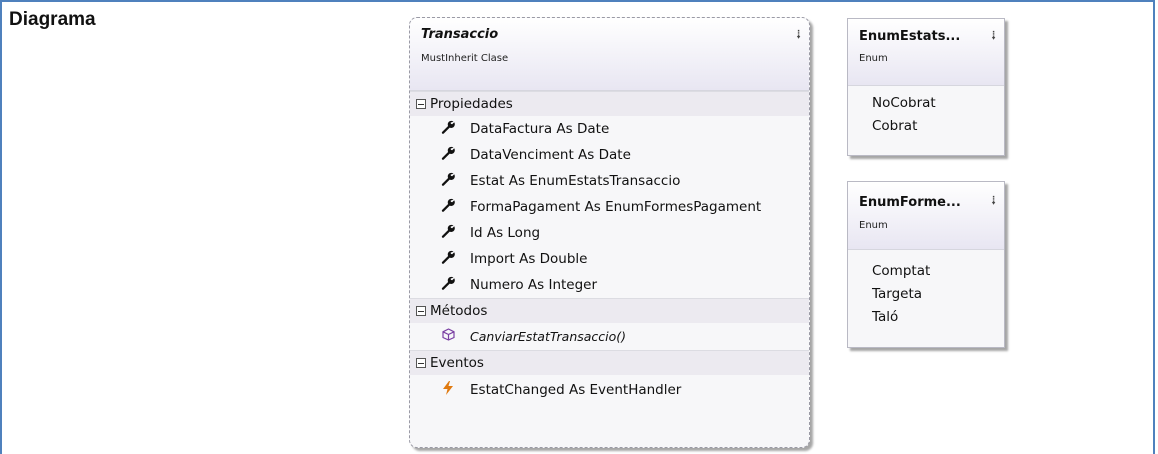  I want to click on cube-icon, so click(448, 336).